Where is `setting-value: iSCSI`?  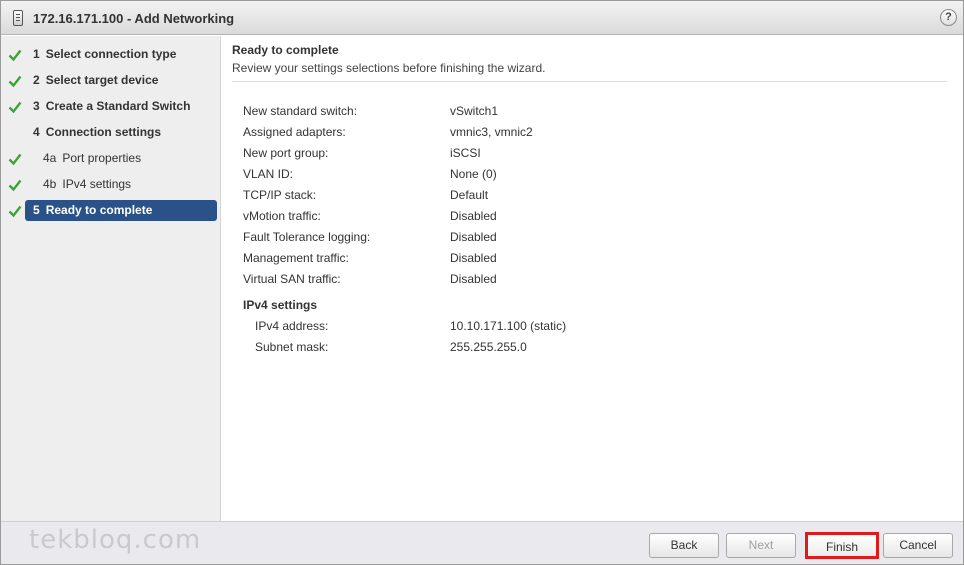
setting-value: iSCSI is located at coordinates (465, 153).